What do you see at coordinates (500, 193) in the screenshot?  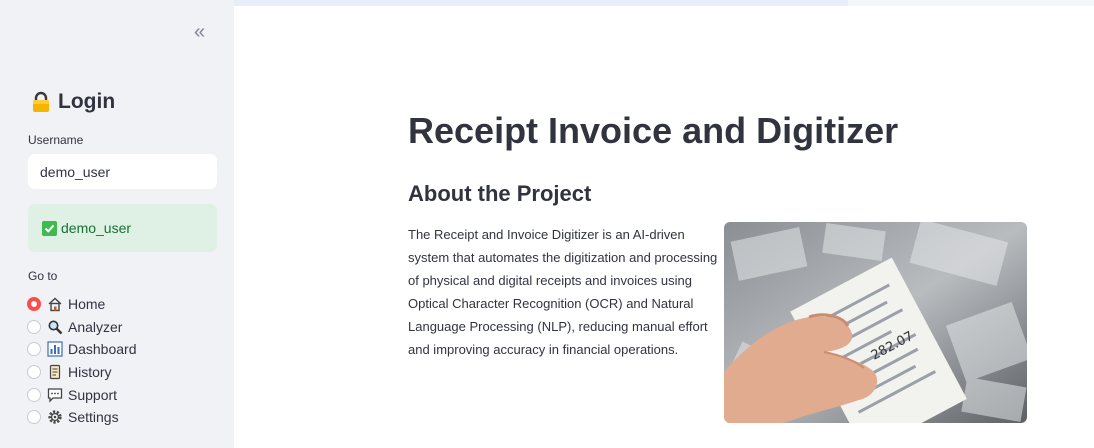 I see `section-heading: About the Project` at bounding box center [500, 193].